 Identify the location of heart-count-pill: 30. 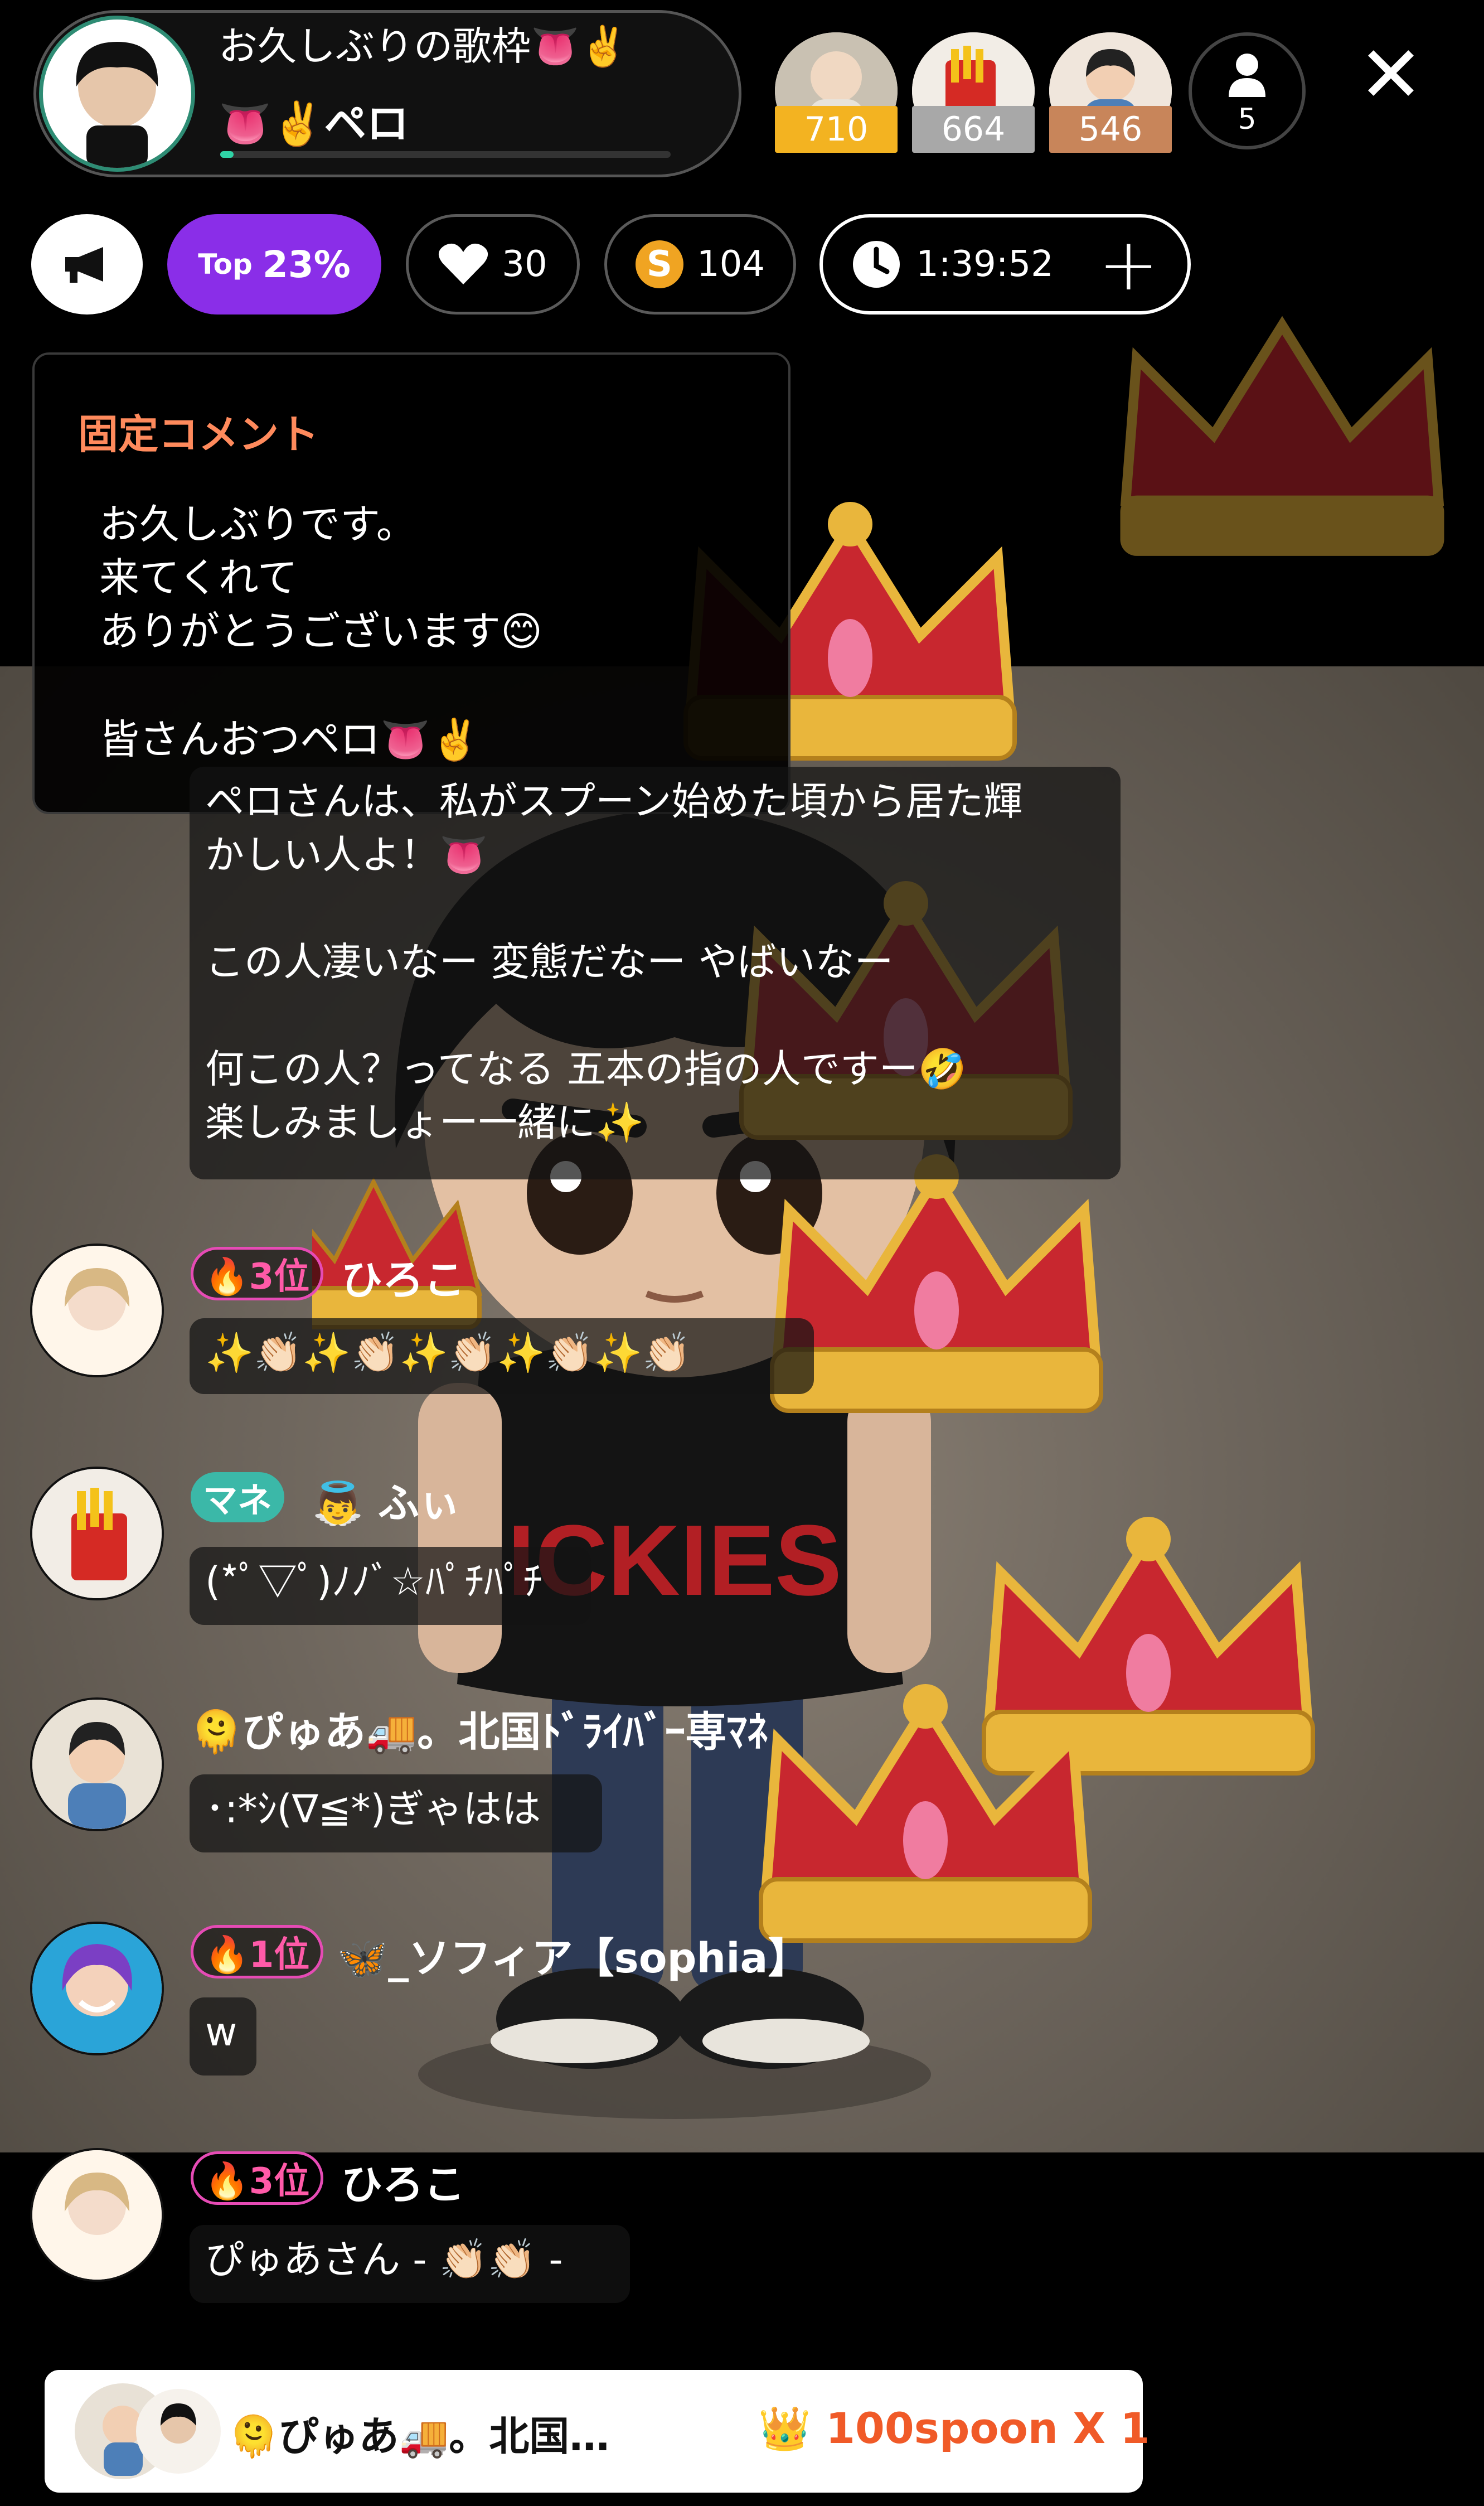
(493, 264).